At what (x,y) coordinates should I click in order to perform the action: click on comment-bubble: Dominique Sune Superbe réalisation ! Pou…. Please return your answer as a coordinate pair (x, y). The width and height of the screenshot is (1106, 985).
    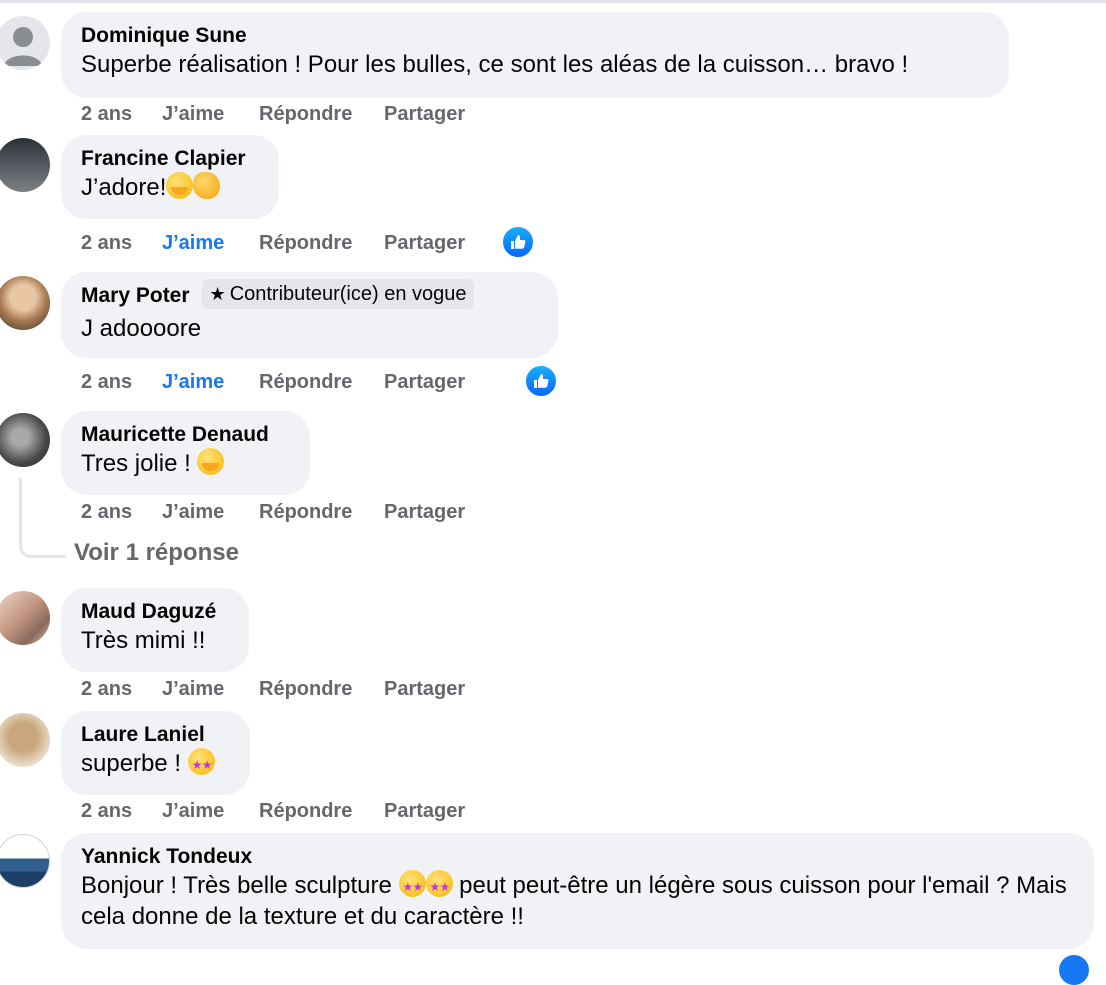
    Looking at the image, I should click on (535, 55).